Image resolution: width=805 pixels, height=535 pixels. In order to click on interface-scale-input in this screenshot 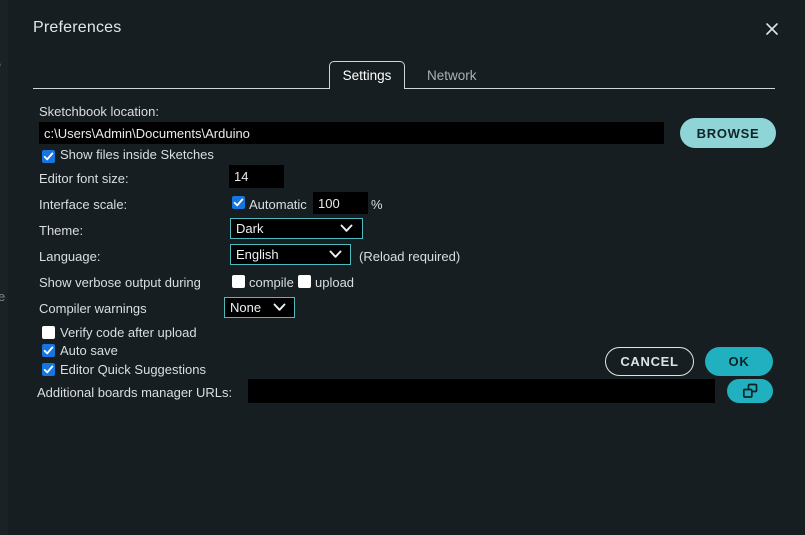, I will do `click(340, 203)`.